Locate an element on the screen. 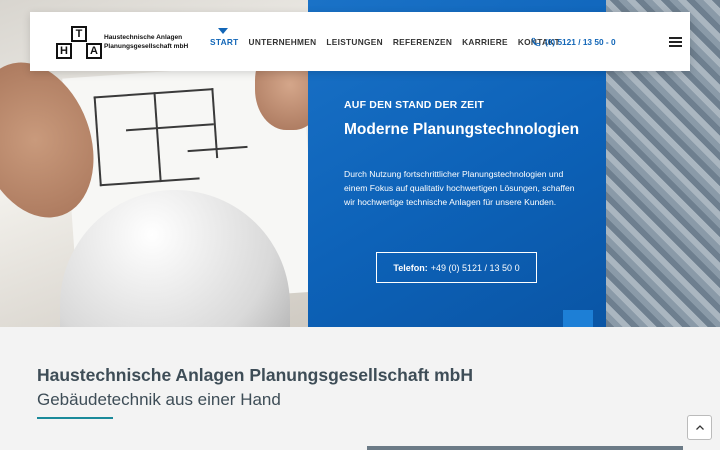 The image size is (720, 450). scroll-to-top-button is located at coordinates (699, 427).